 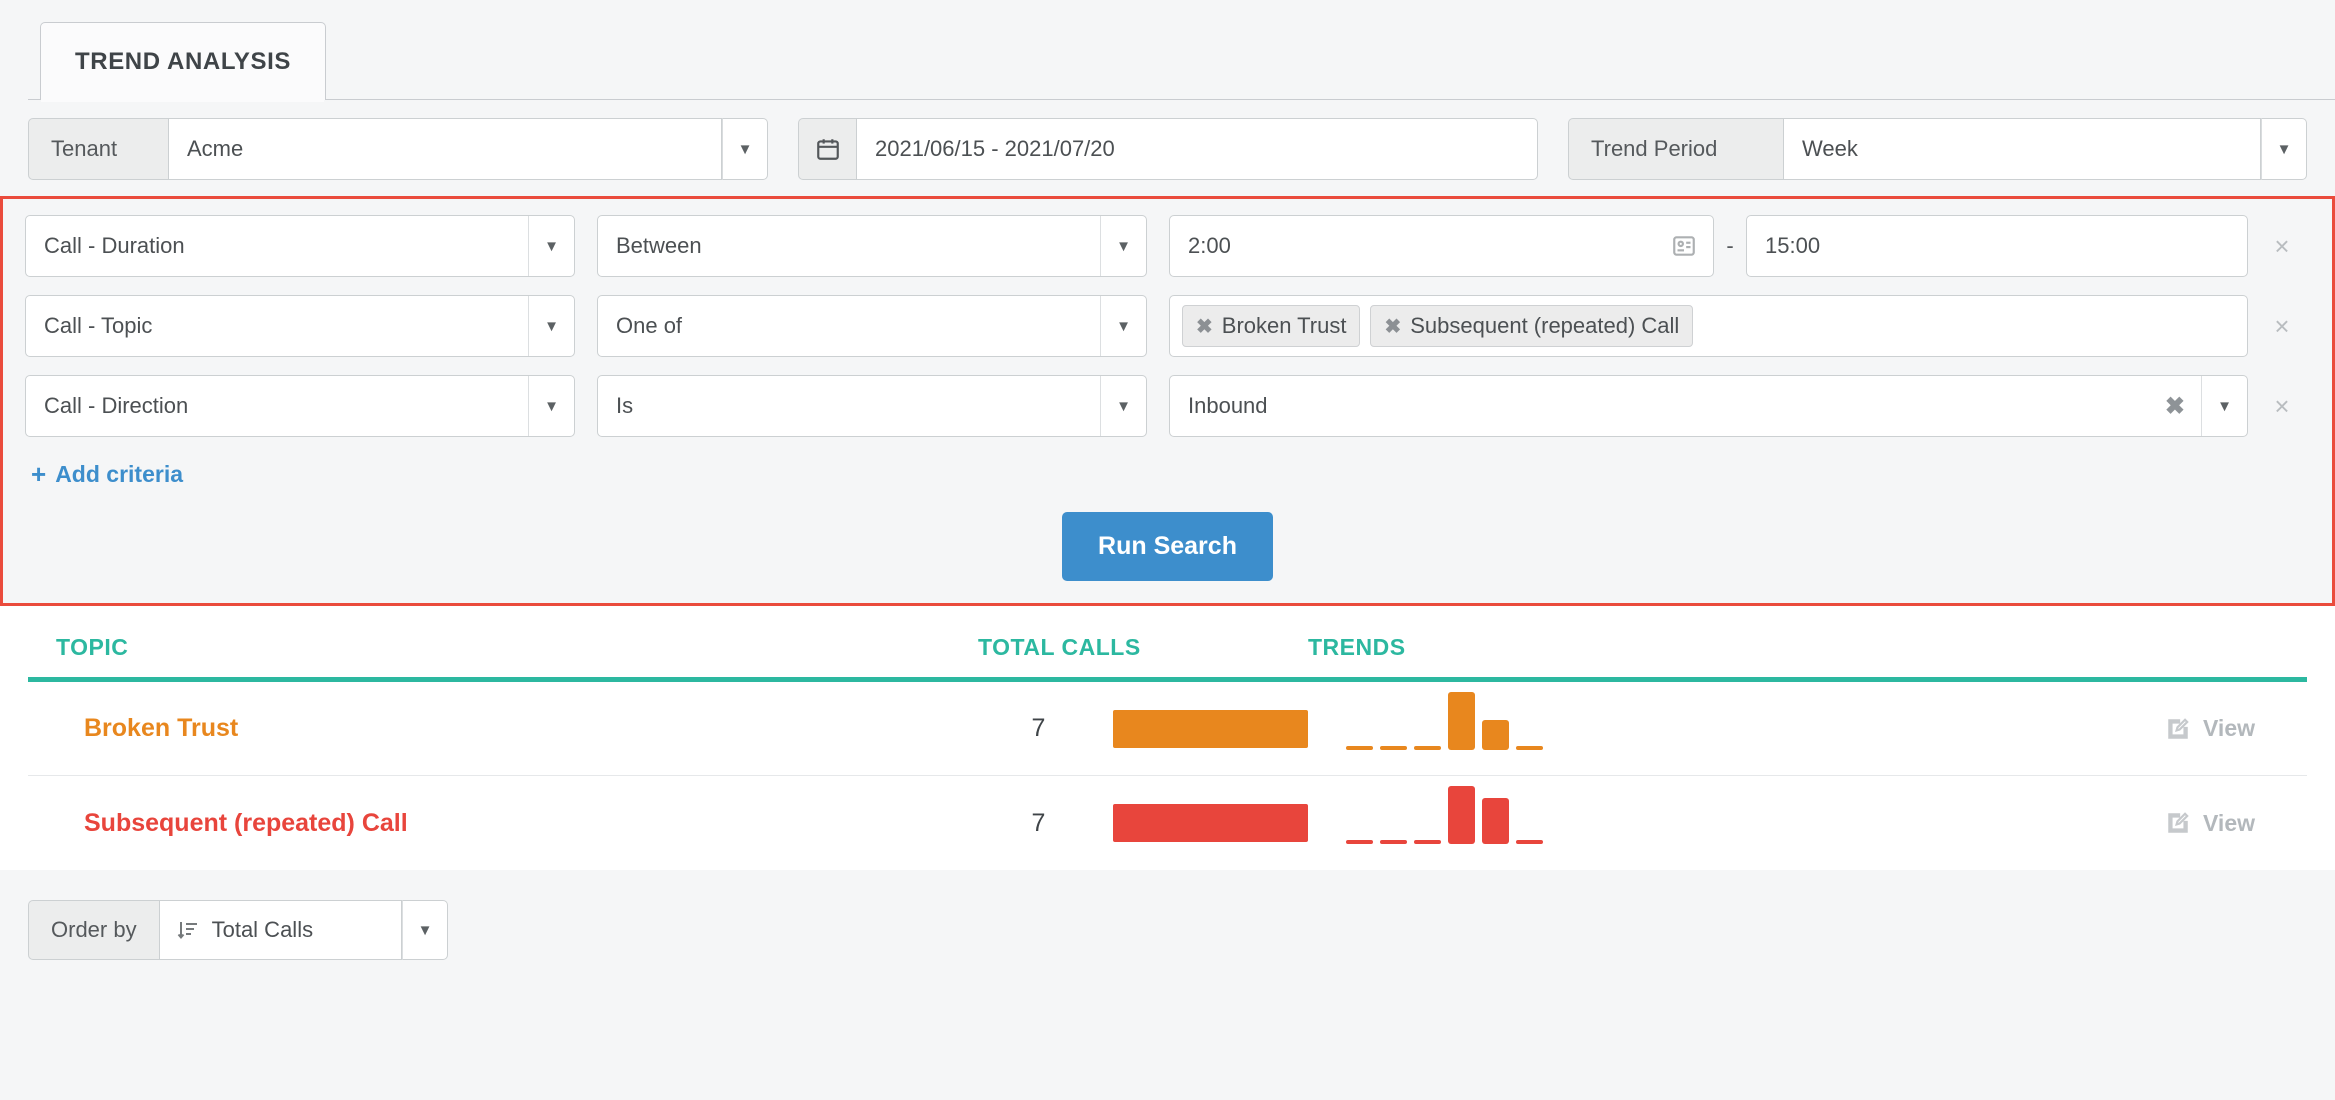 I want to click on sort-descending-icon, so click(x=188, y=930).